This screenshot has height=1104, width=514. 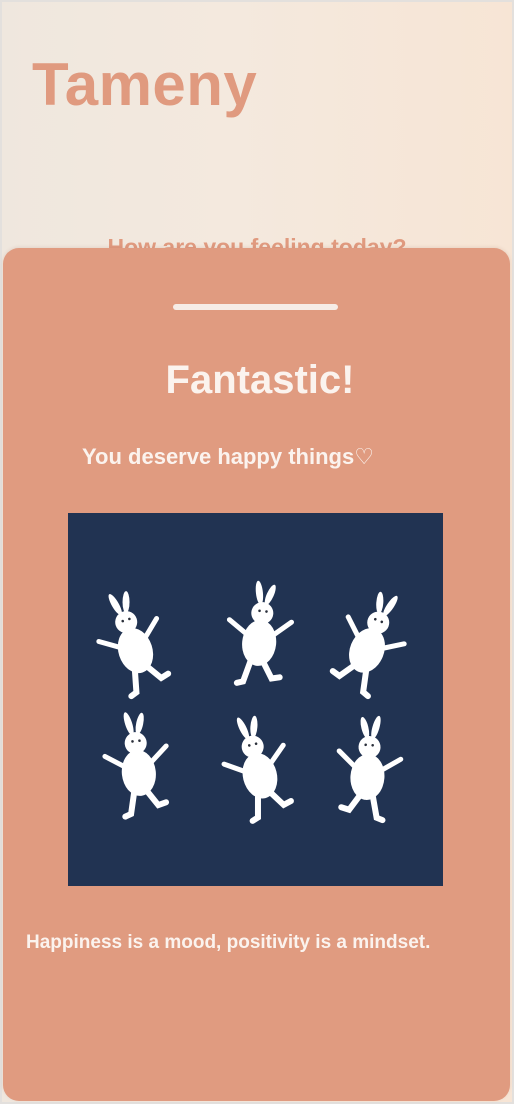 I want to click on sheet-grab-handle, so click(x=255, y=307).